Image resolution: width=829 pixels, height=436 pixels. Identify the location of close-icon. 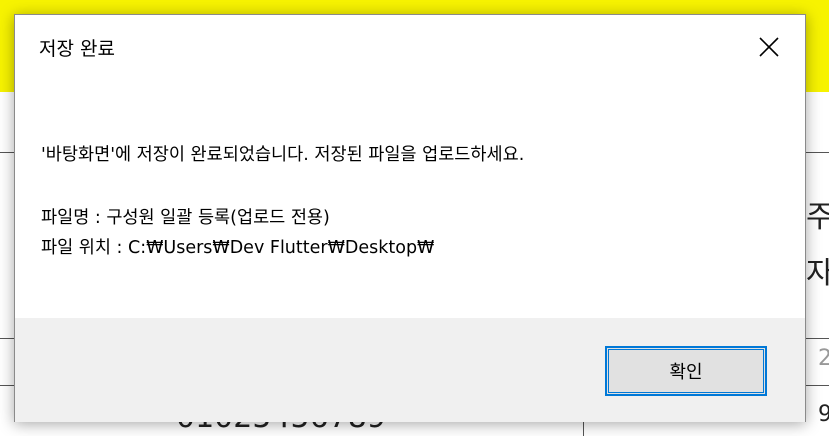
(769, 47).